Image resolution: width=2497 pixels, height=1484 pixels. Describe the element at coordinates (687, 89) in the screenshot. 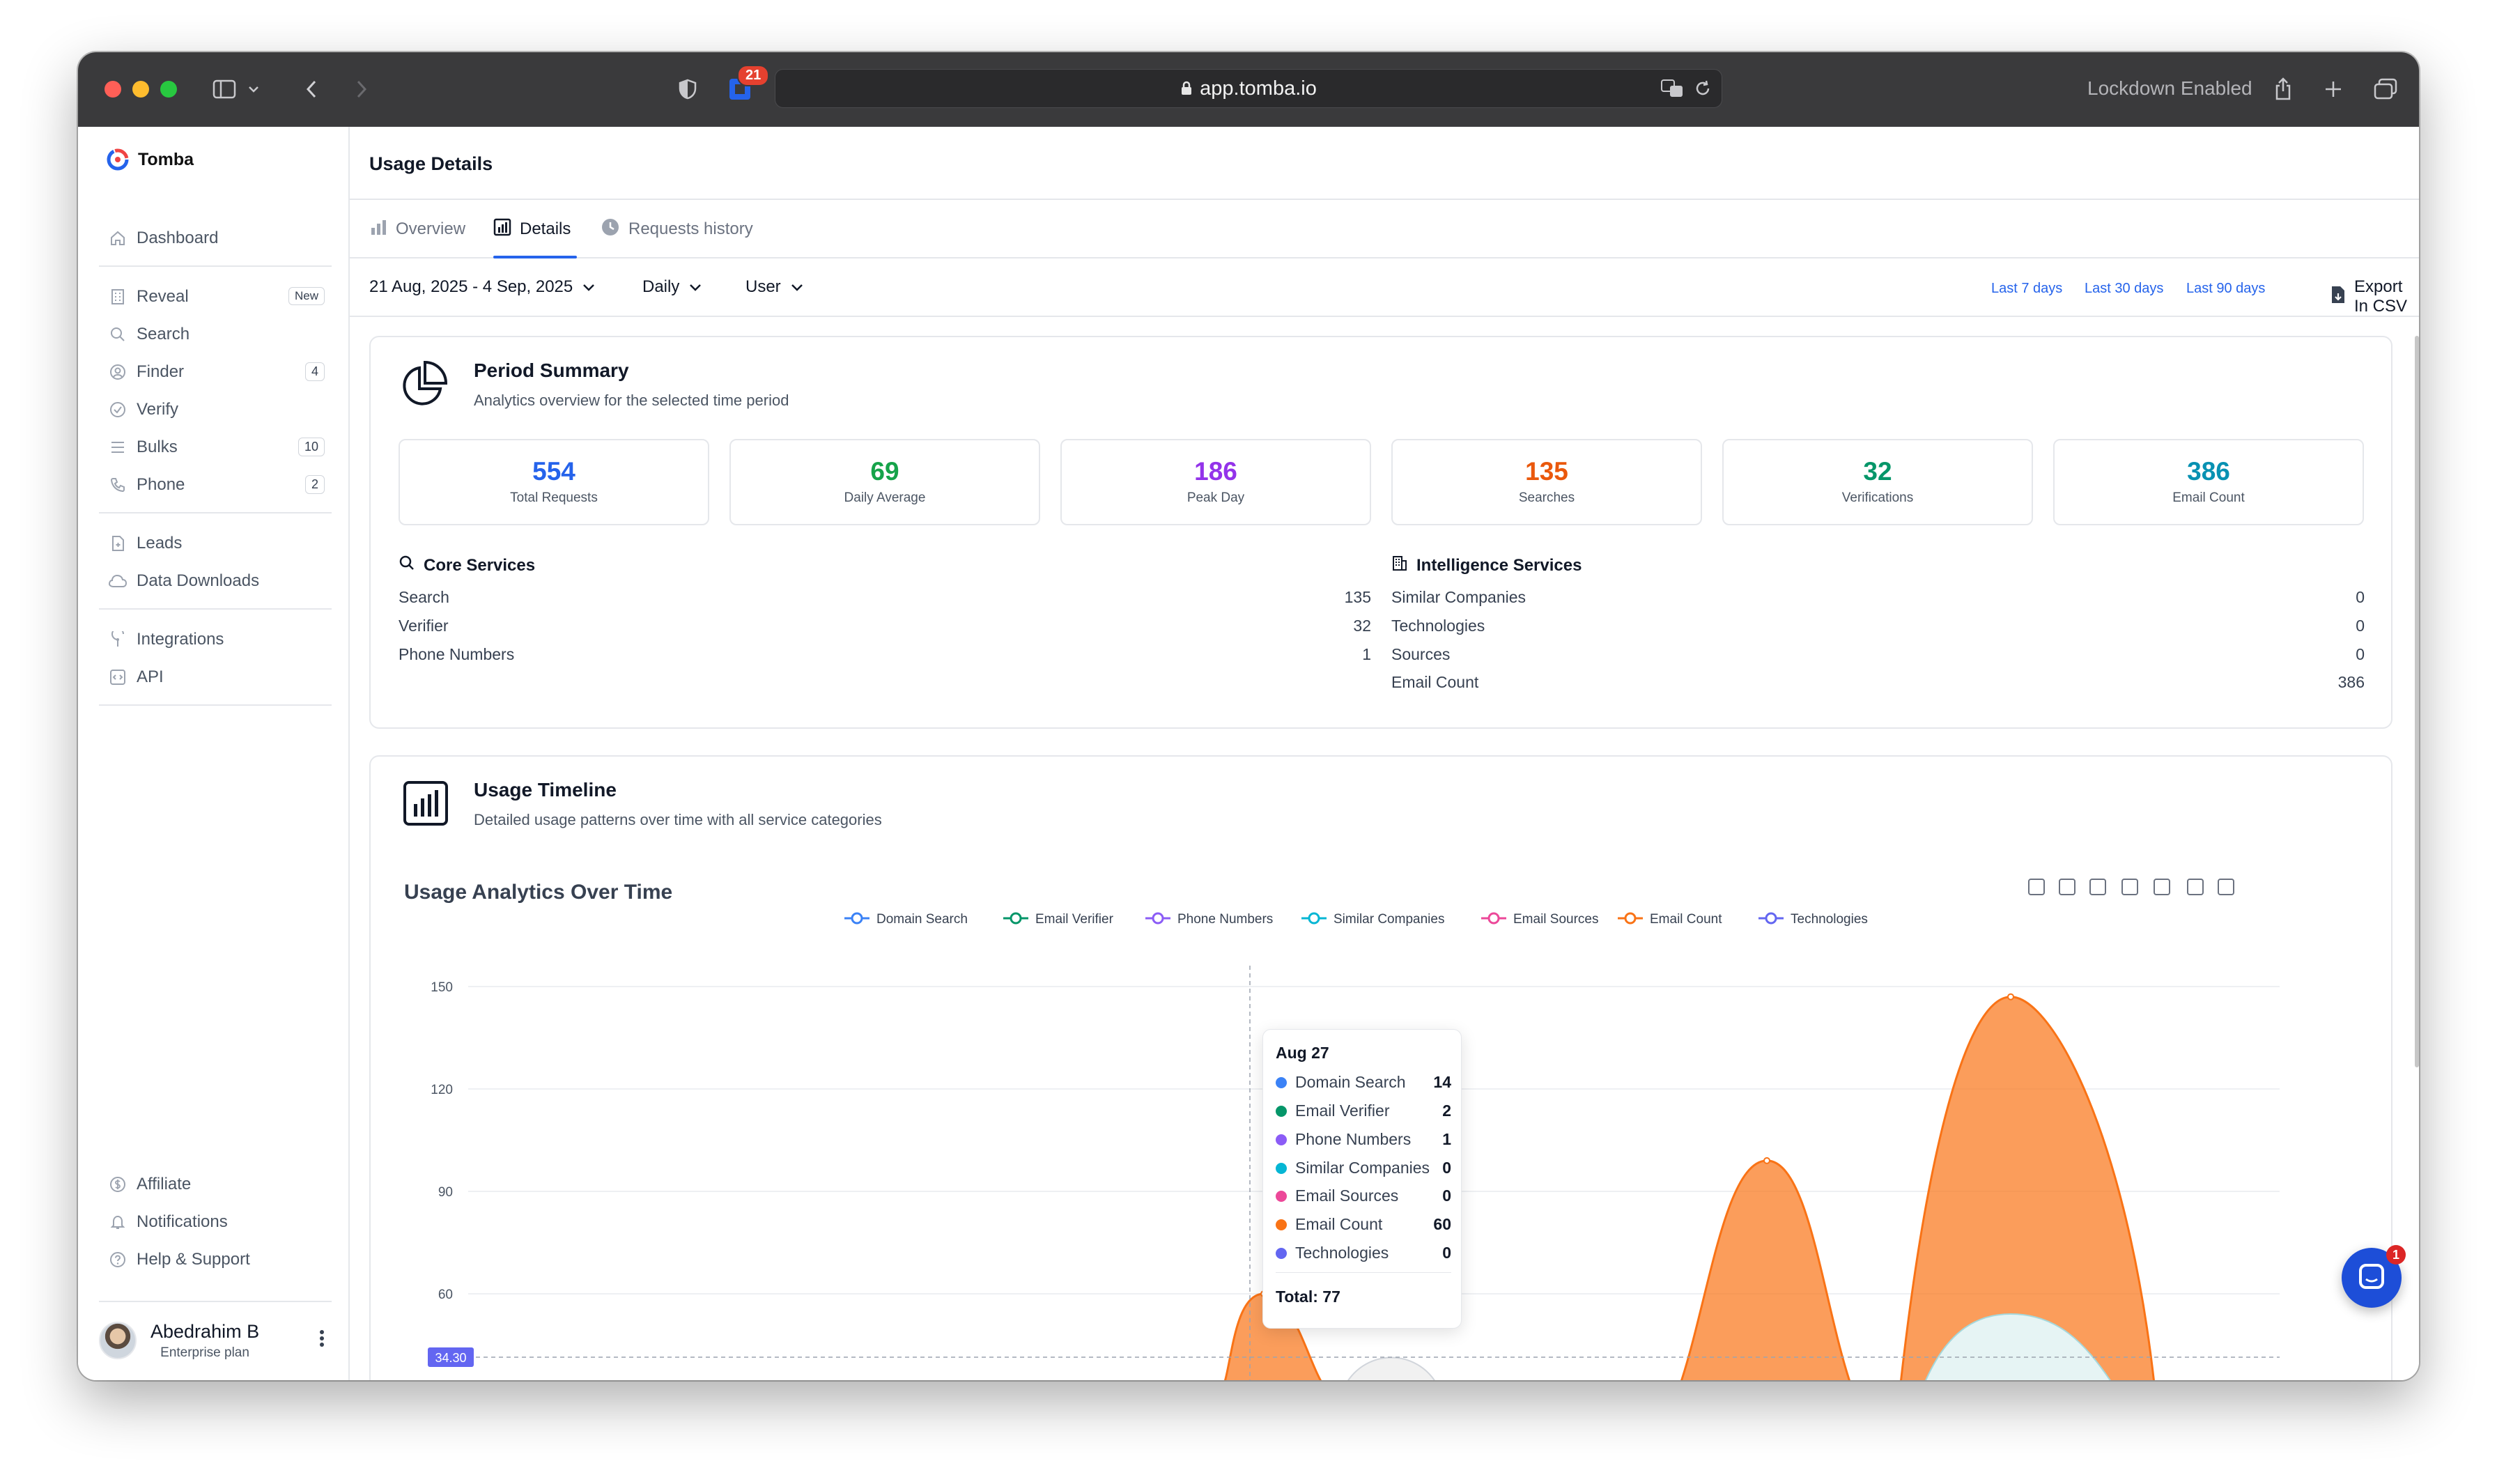

I see `shield-icon` at that location.